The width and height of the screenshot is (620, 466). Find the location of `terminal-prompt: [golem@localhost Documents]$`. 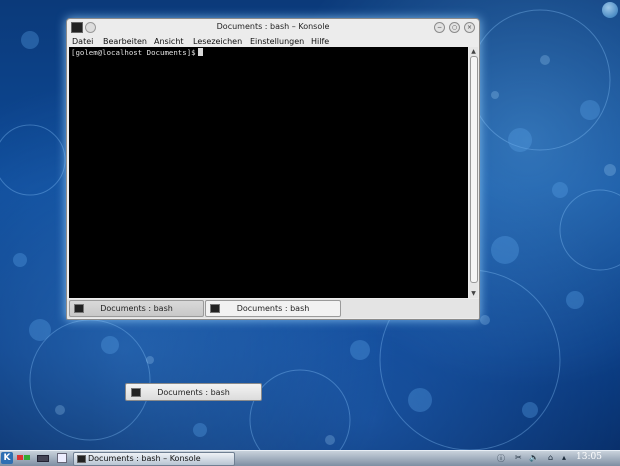

terminal-prompt: [golem@localhost Documents]$ is located at coordinates (137, 52).